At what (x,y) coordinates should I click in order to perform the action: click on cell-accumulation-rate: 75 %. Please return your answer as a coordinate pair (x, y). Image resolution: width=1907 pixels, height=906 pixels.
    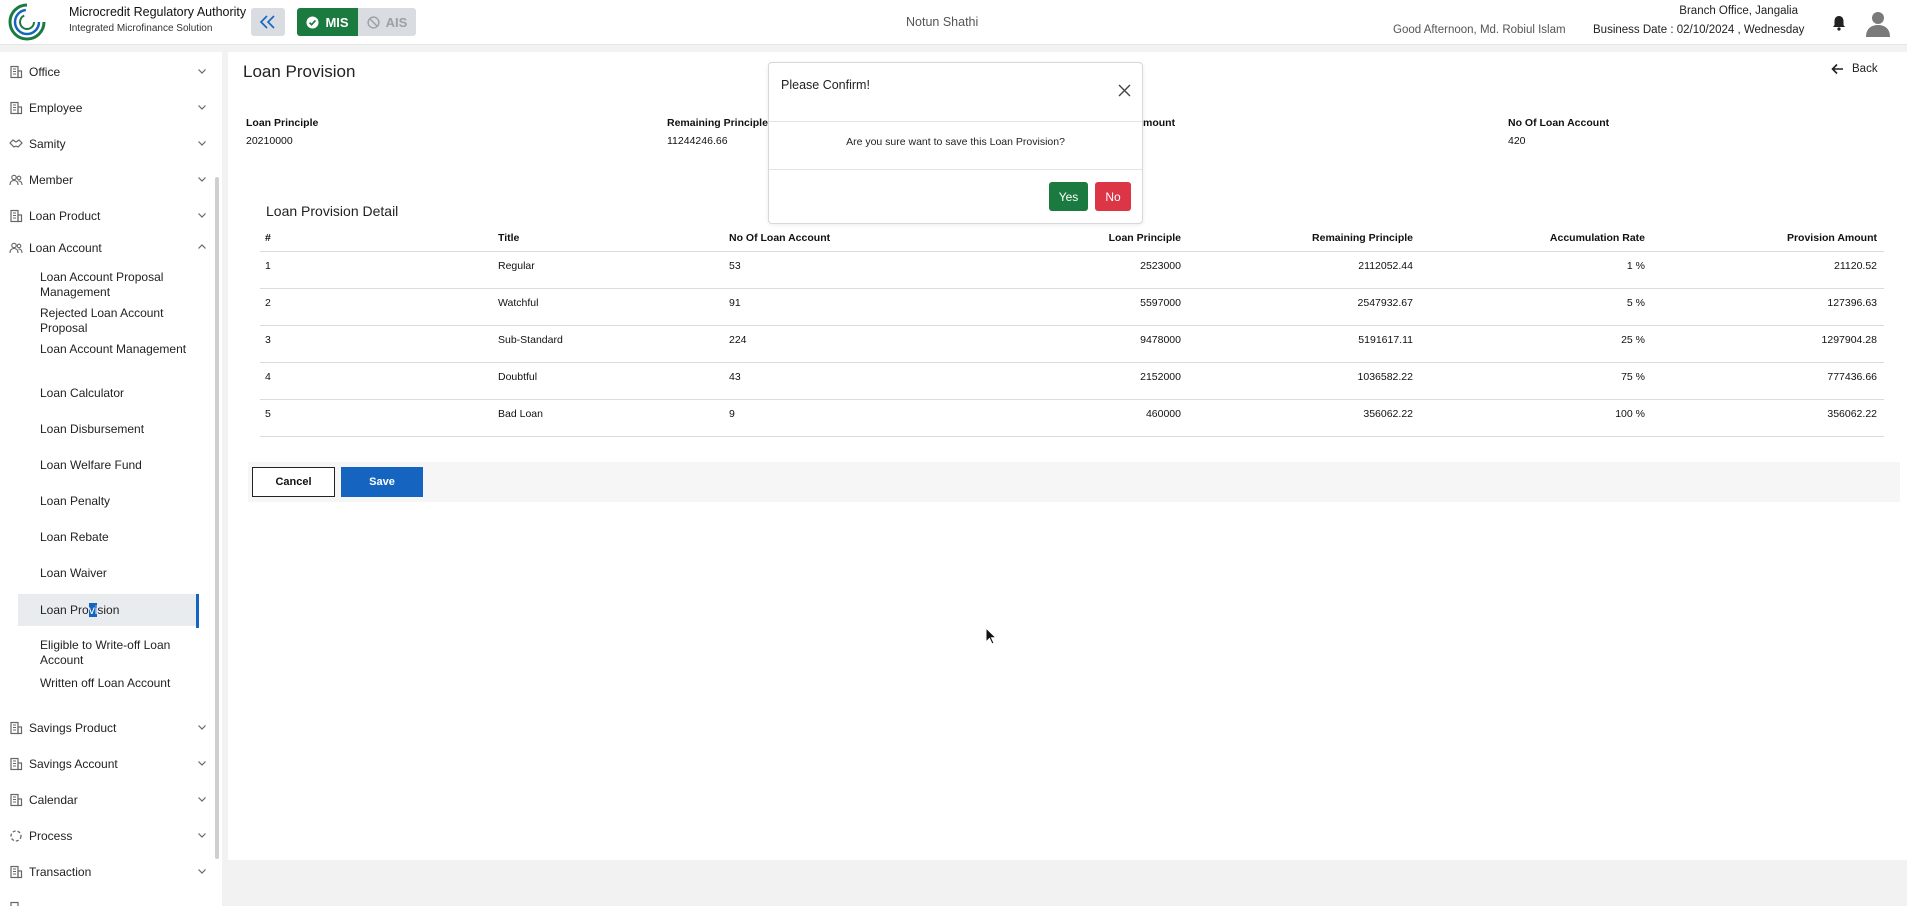
    Looking at the image, I should click on (1633, 377).